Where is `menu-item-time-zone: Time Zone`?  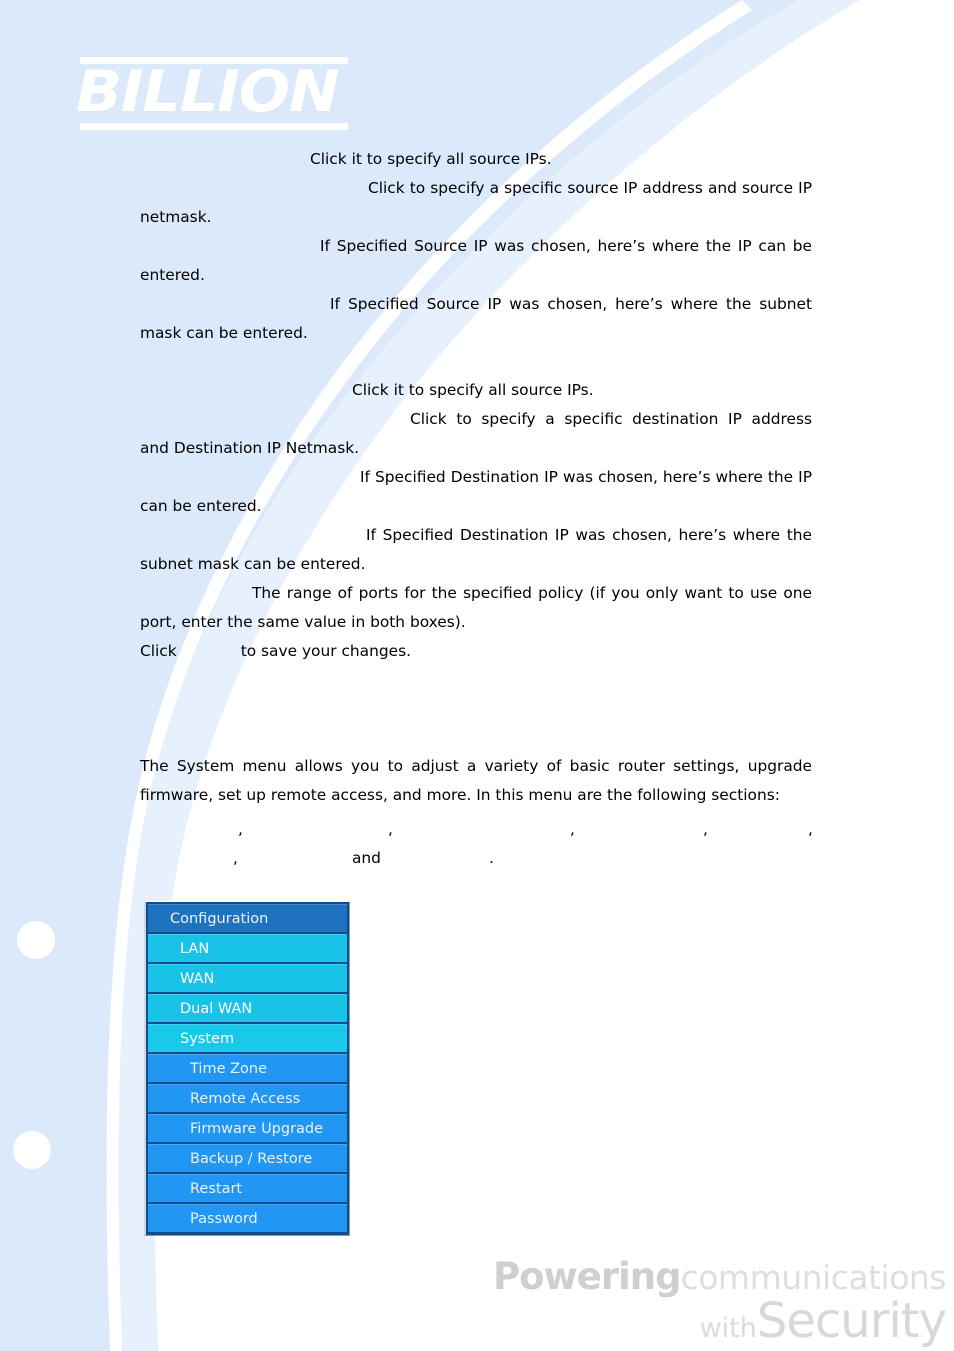
menu-item-time-zone: Time Zone is located at coordinates (247, 1068).